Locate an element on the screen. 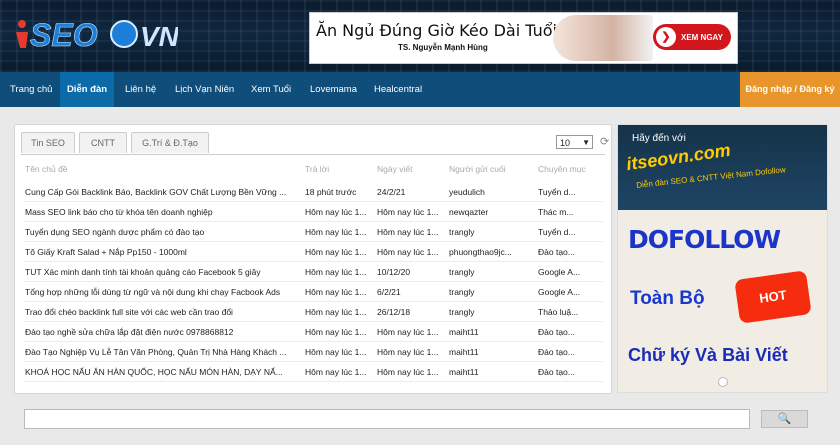 The height and width of the screenshot is (445, 840). col-replies: Trả lời is located at coordinates (317, 169).